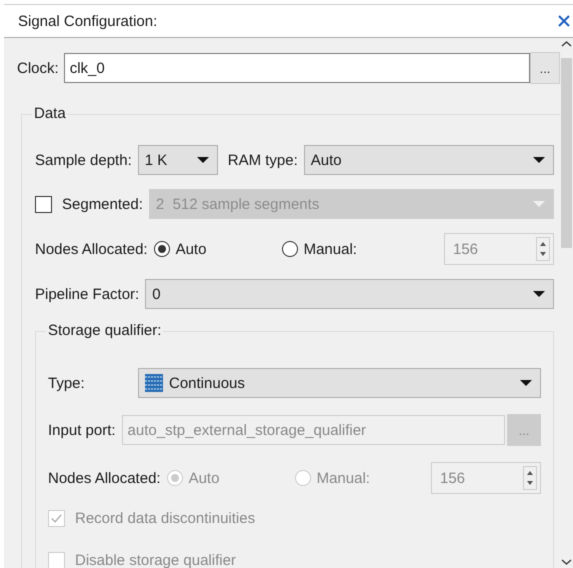 The image size is (573, 568). I want to click on storage-qualifier-title: Storage qualifier:, so click(105, 330).